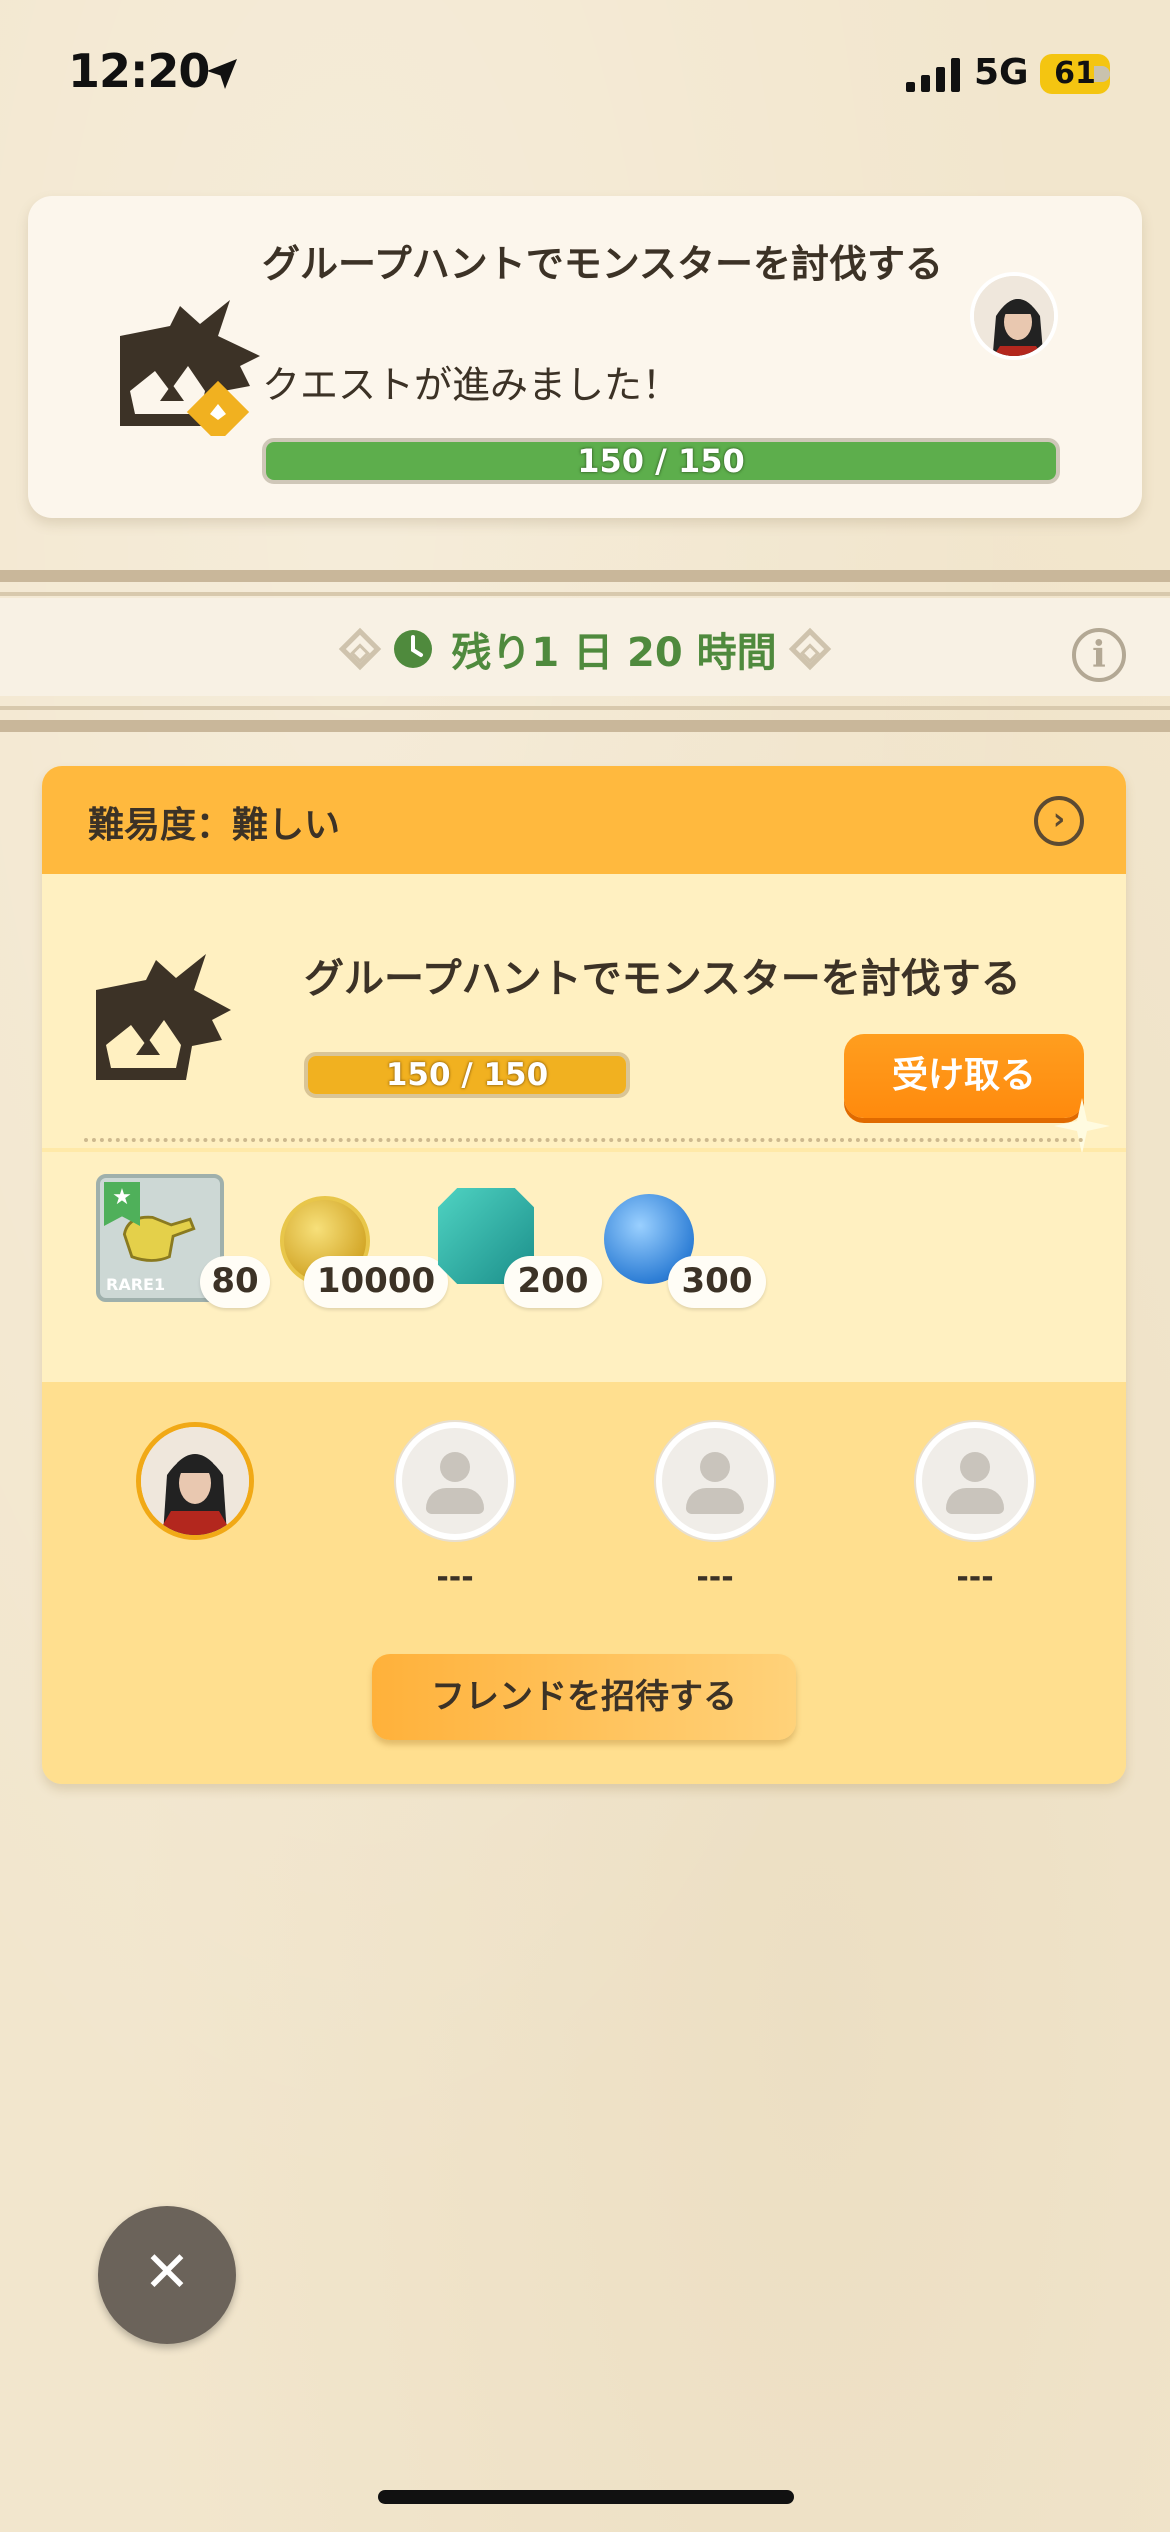 The width and height of the screenshot is (1170, 2532). Describe the element at coordinates (214, 825) in the screenshot. I see `difficulty-label: 難易度：難しい` at that location.